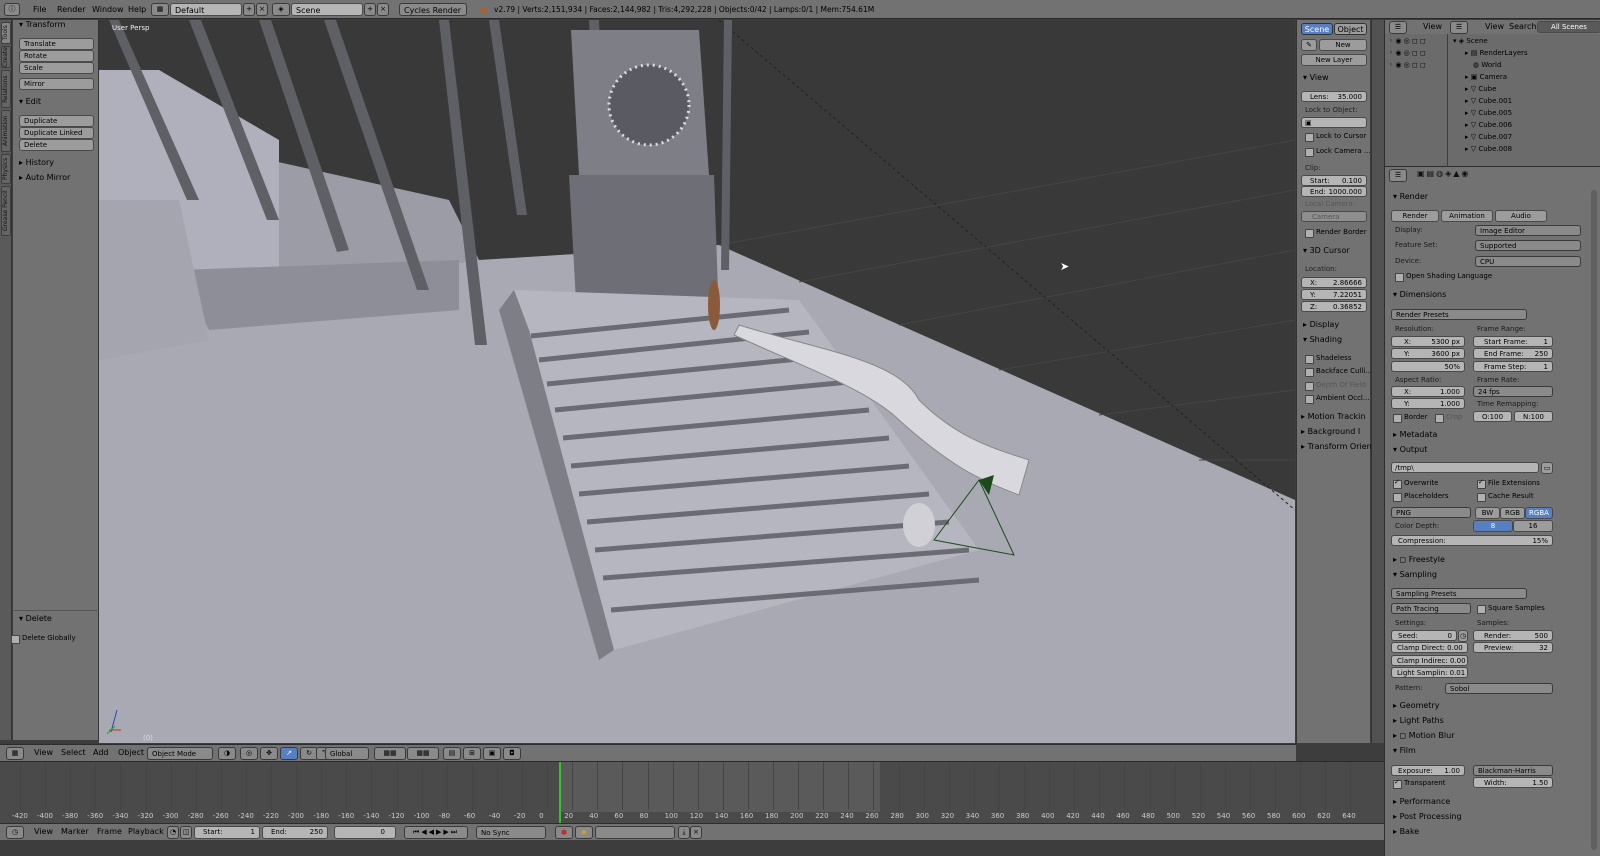 The image size is (1600, 856). What do you see at coordinates (56, 56) in the screenshot?
I see `rotate-button: Rotate` at bounding box center [56, 56].